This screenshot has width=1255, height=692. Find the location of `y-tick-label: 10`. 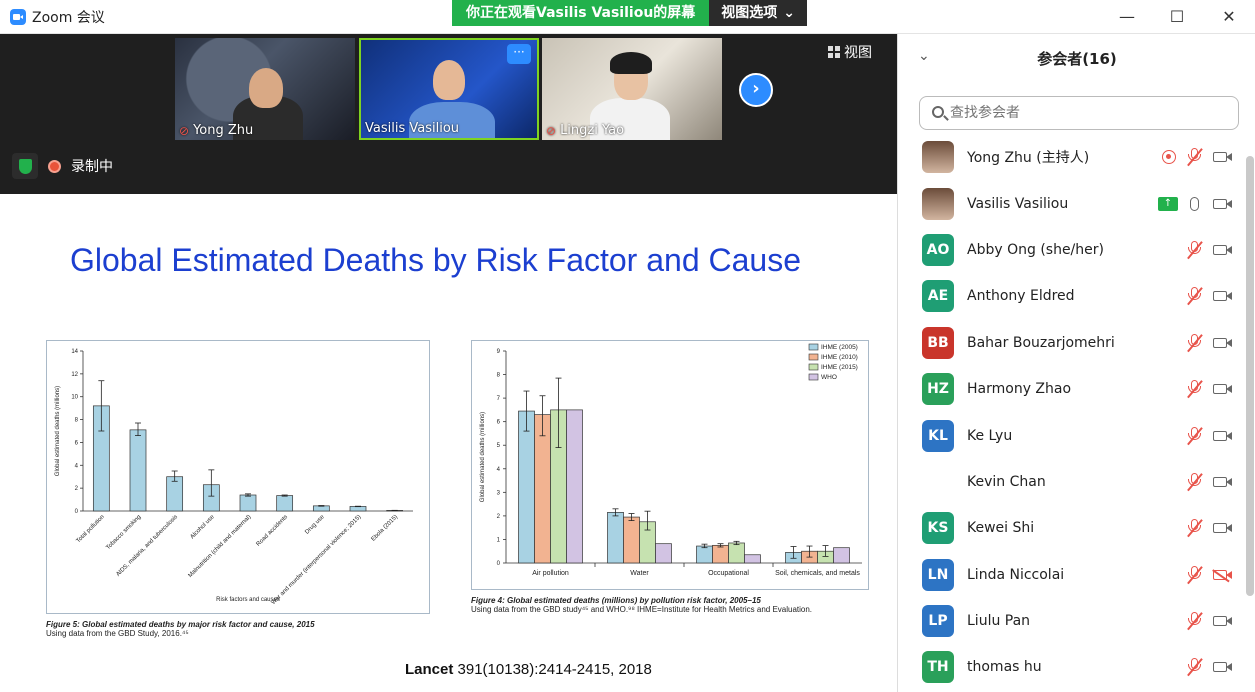

y-tick-label: 10 is located at coordinates (74, 398).